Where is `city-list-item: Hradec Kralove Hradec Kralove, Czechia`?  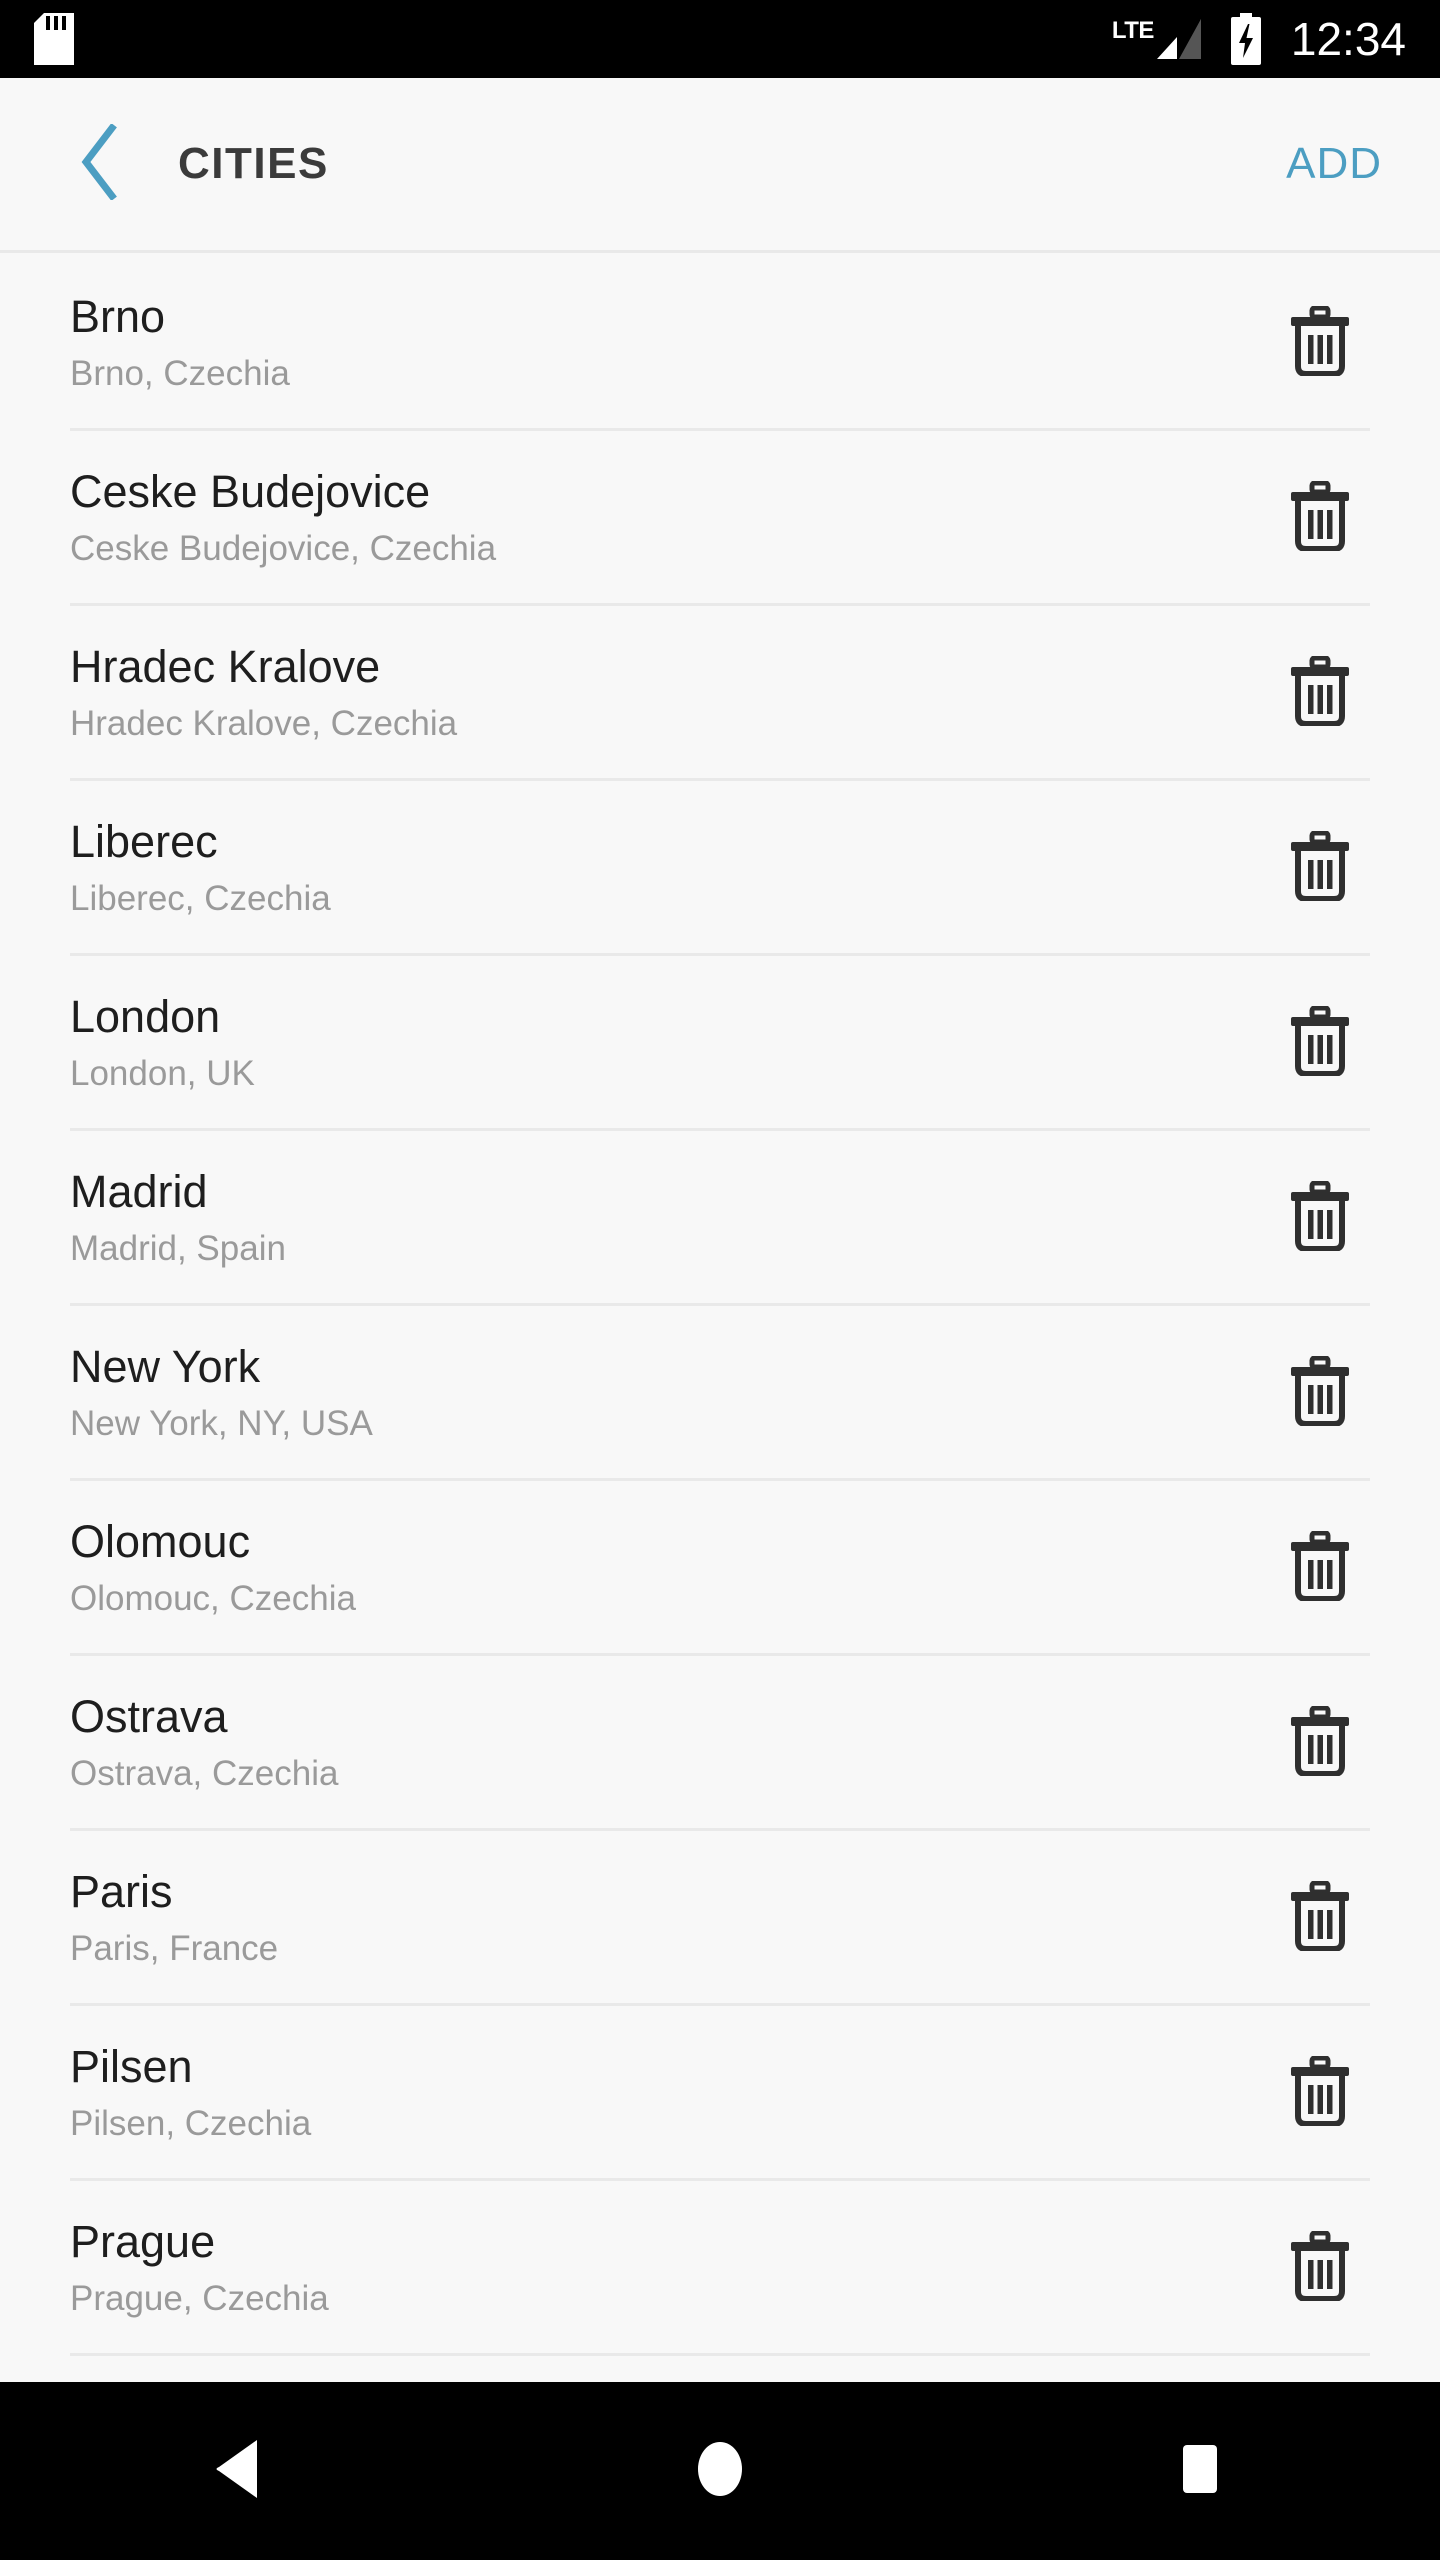
city-list-item: Hradec Kralove Hradec Kralove, Czechia is located at coordinates (720, 693).